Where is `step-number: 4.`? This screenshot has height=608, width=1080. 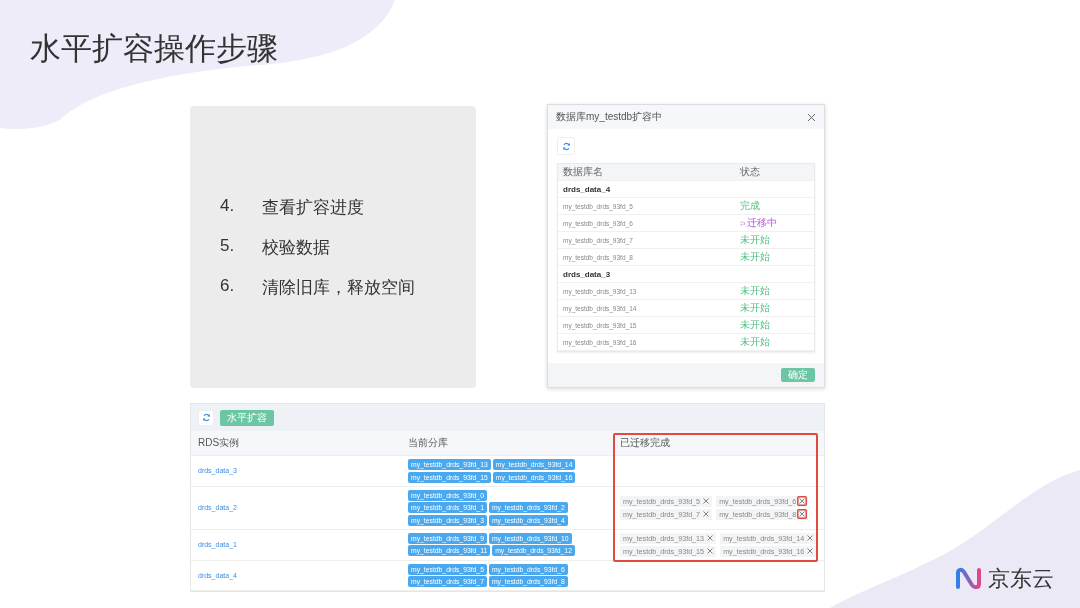 step-number: 4. is located at coordinates (228, 206).